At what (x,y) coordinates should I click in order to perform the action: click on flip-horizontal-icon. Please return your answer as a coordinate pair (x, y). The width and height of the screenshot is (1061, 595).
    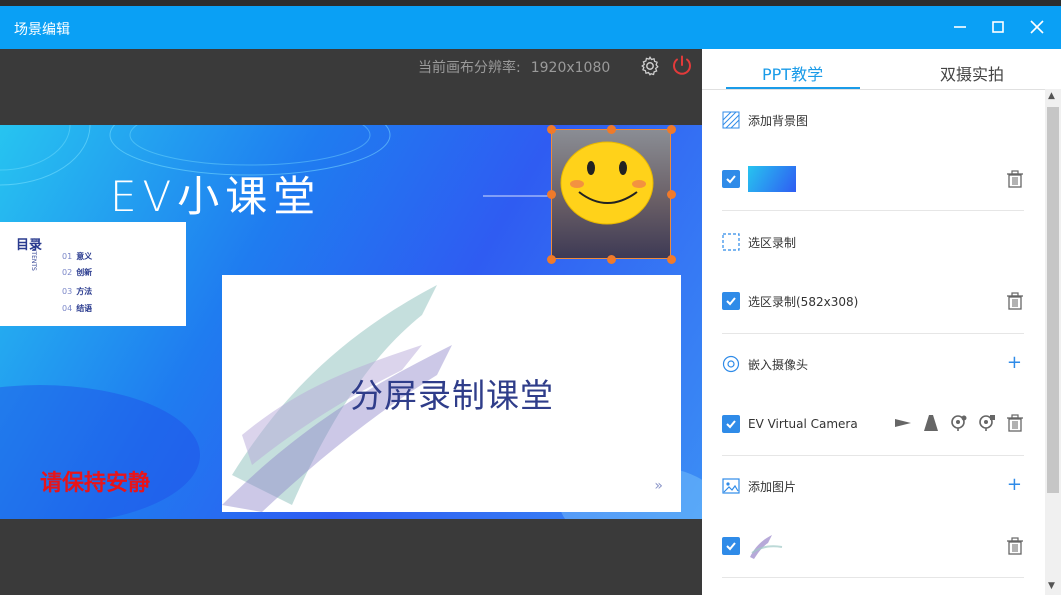
    Looking at the image, I should click on (903, 423).